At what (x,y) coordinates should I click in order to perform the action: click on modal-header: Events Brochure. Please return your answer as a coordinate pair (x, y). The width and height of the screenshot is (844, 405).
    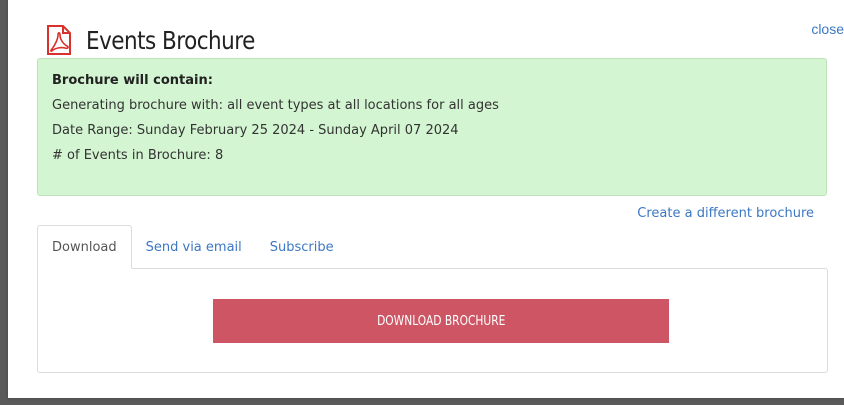
    Looking at the image, I should click on (164, 40).